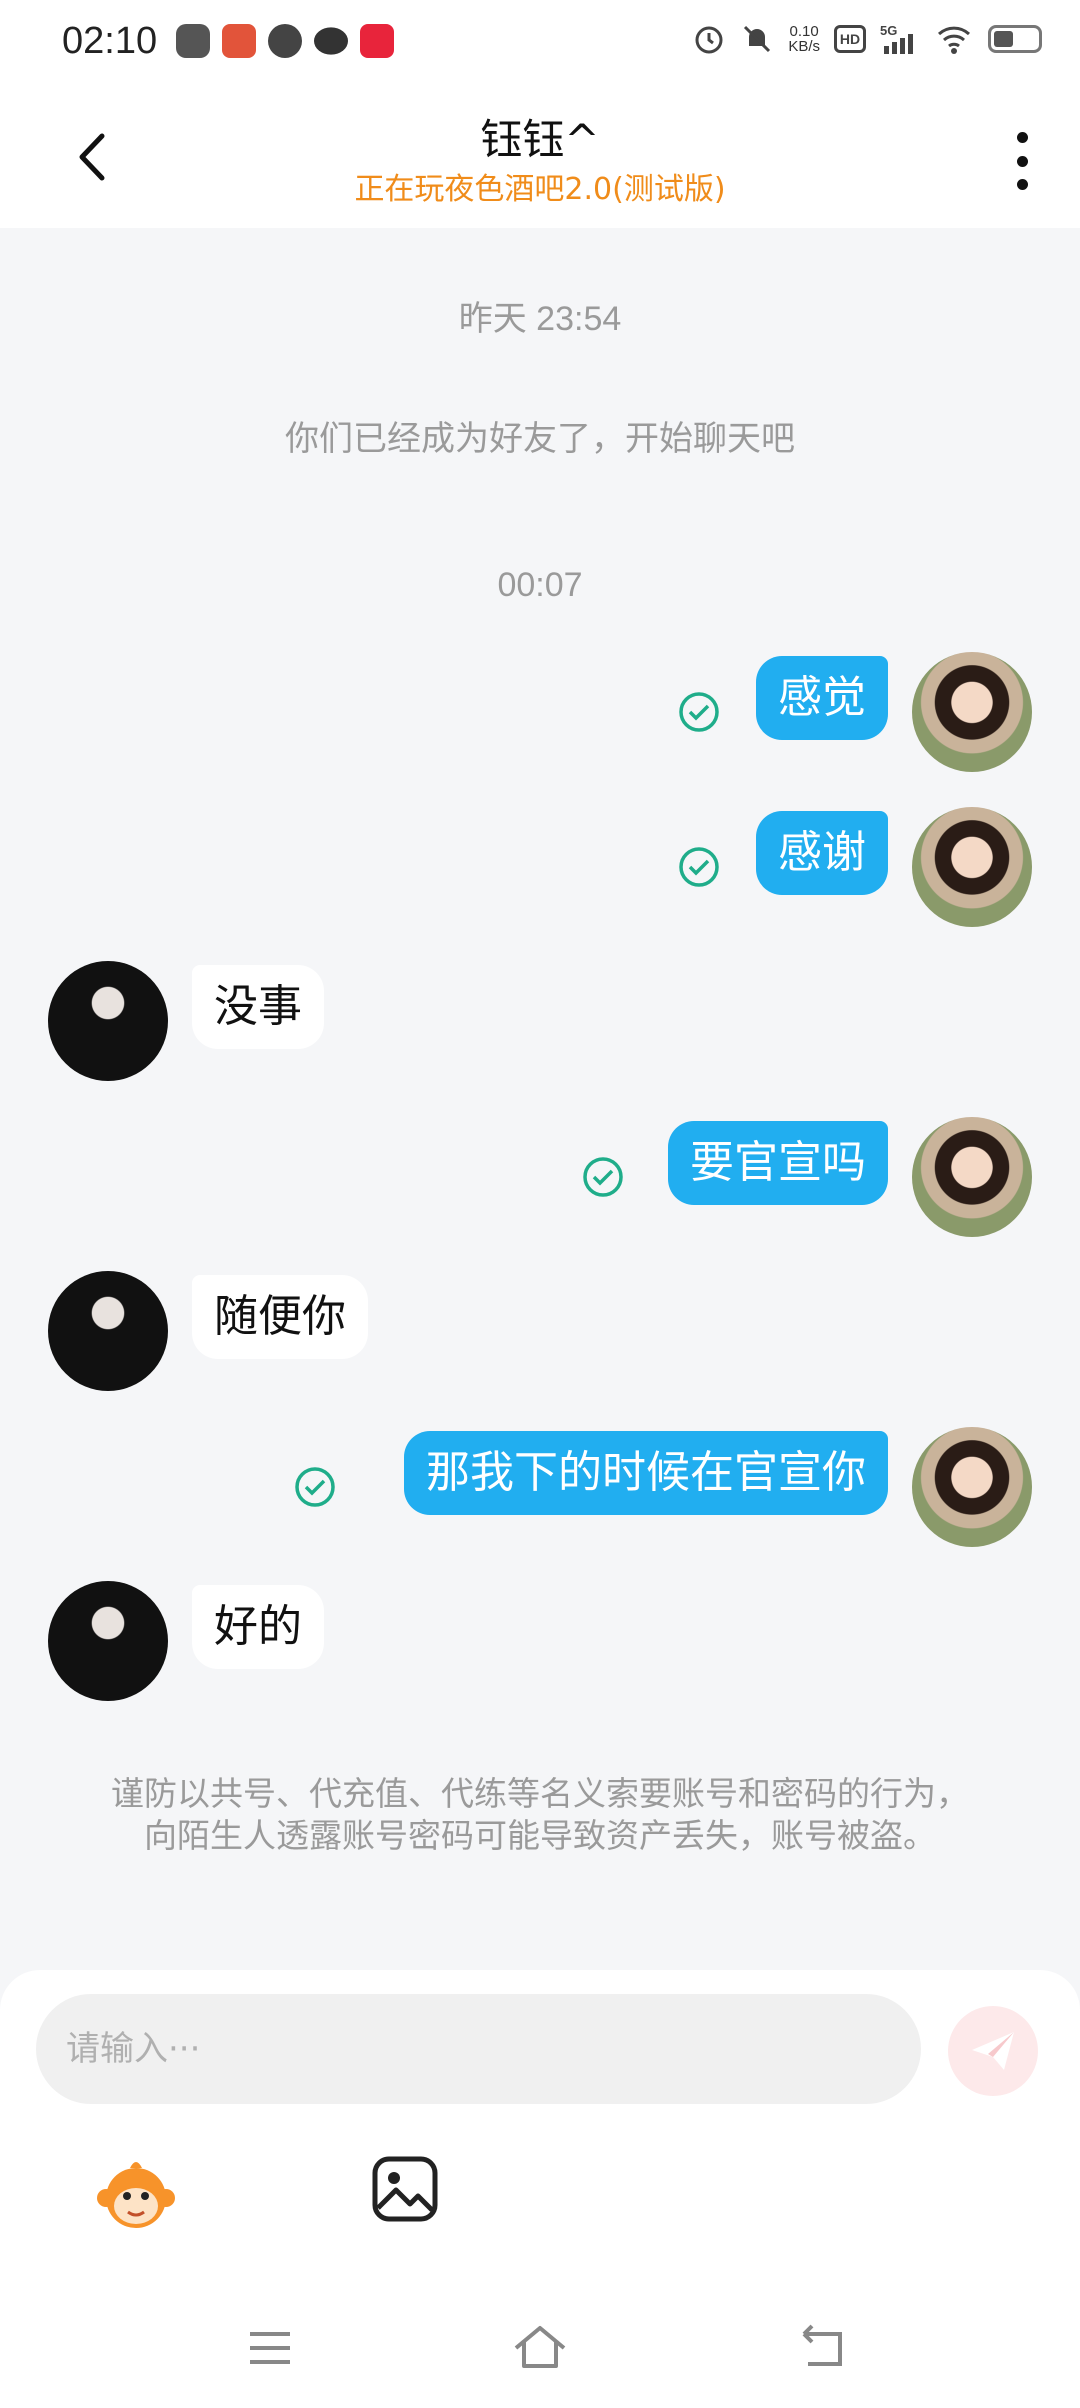 The width and height of the screenshot is (1080, 2408). I want to click on message-row: 感谢, so click(540, 869).